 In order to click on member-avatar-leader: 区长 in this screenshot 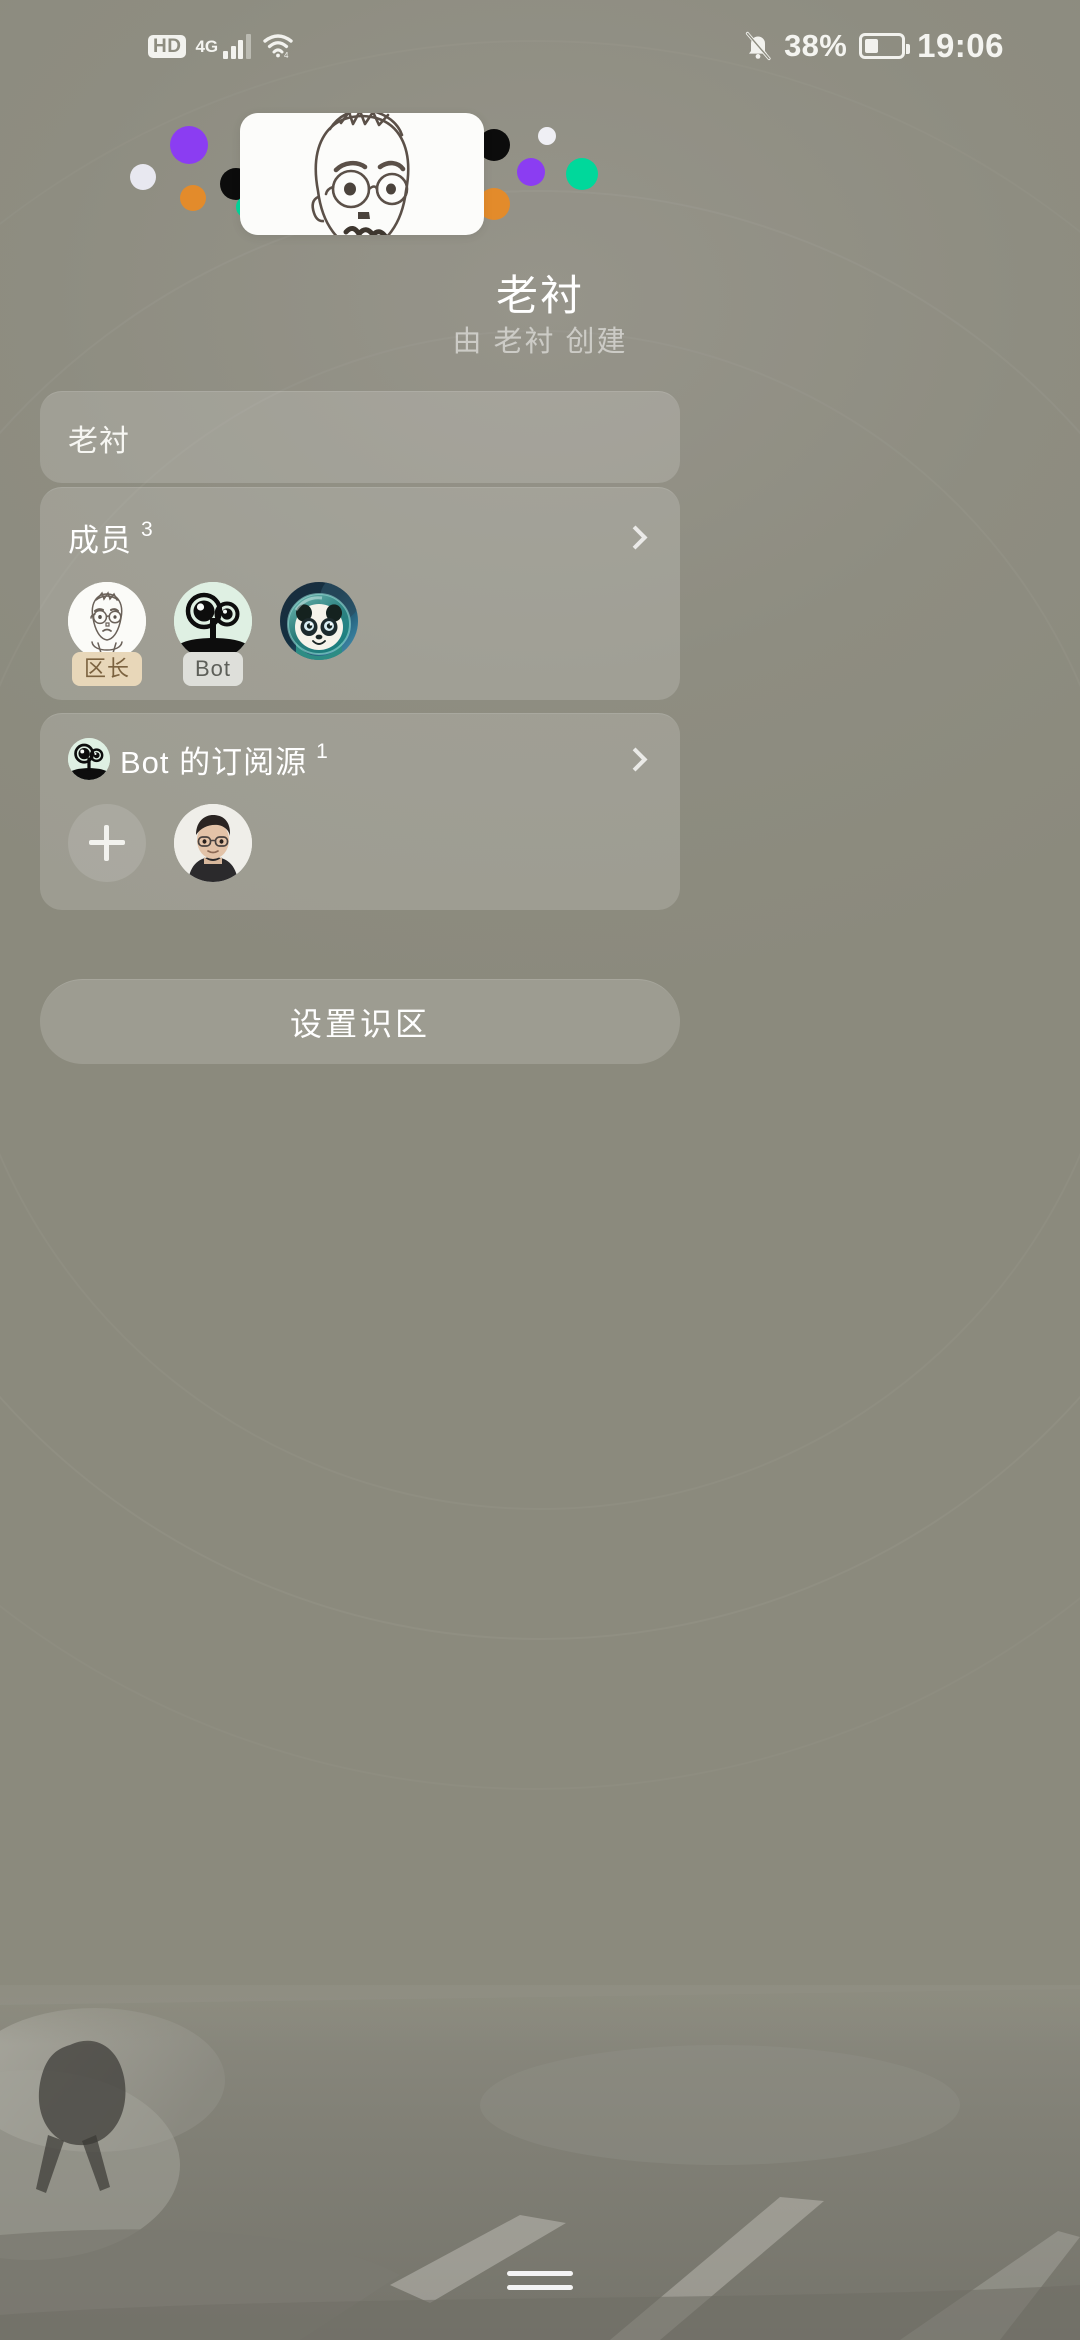, I will do `click(107, 634)`.